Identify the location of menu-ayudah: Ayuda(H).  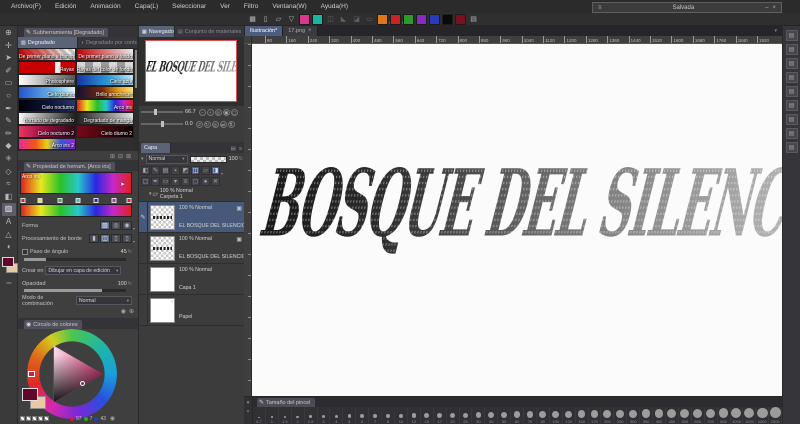
(334, 6).